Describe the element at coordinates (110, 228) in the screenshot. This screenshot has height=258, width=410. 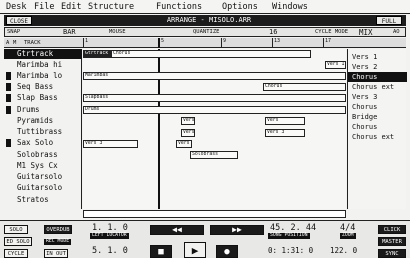
I see `left-locator-value: 1. 1. 0` at that location.